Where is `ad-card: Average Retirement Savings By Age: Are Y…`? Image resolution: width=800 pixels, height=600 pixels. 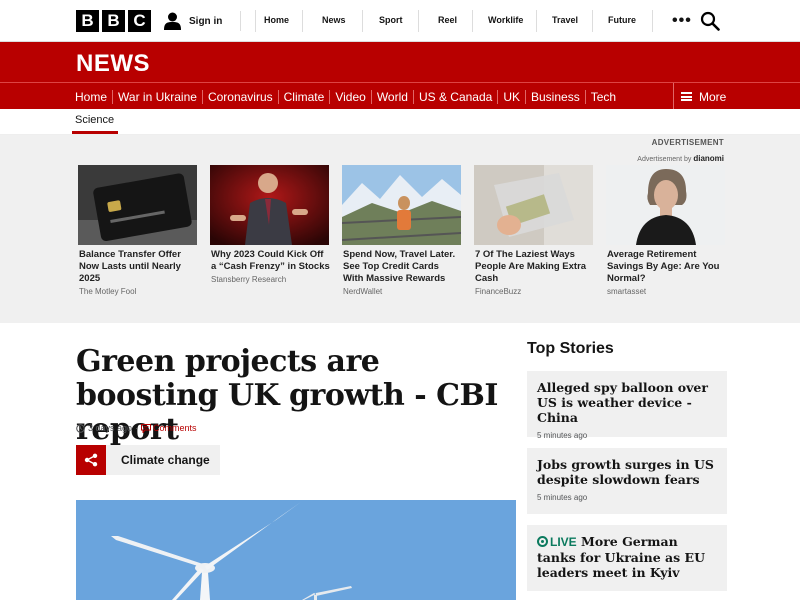 ad-card: Average Retirement Savings By Age: Are Y… is located at coordinates (666, 230).